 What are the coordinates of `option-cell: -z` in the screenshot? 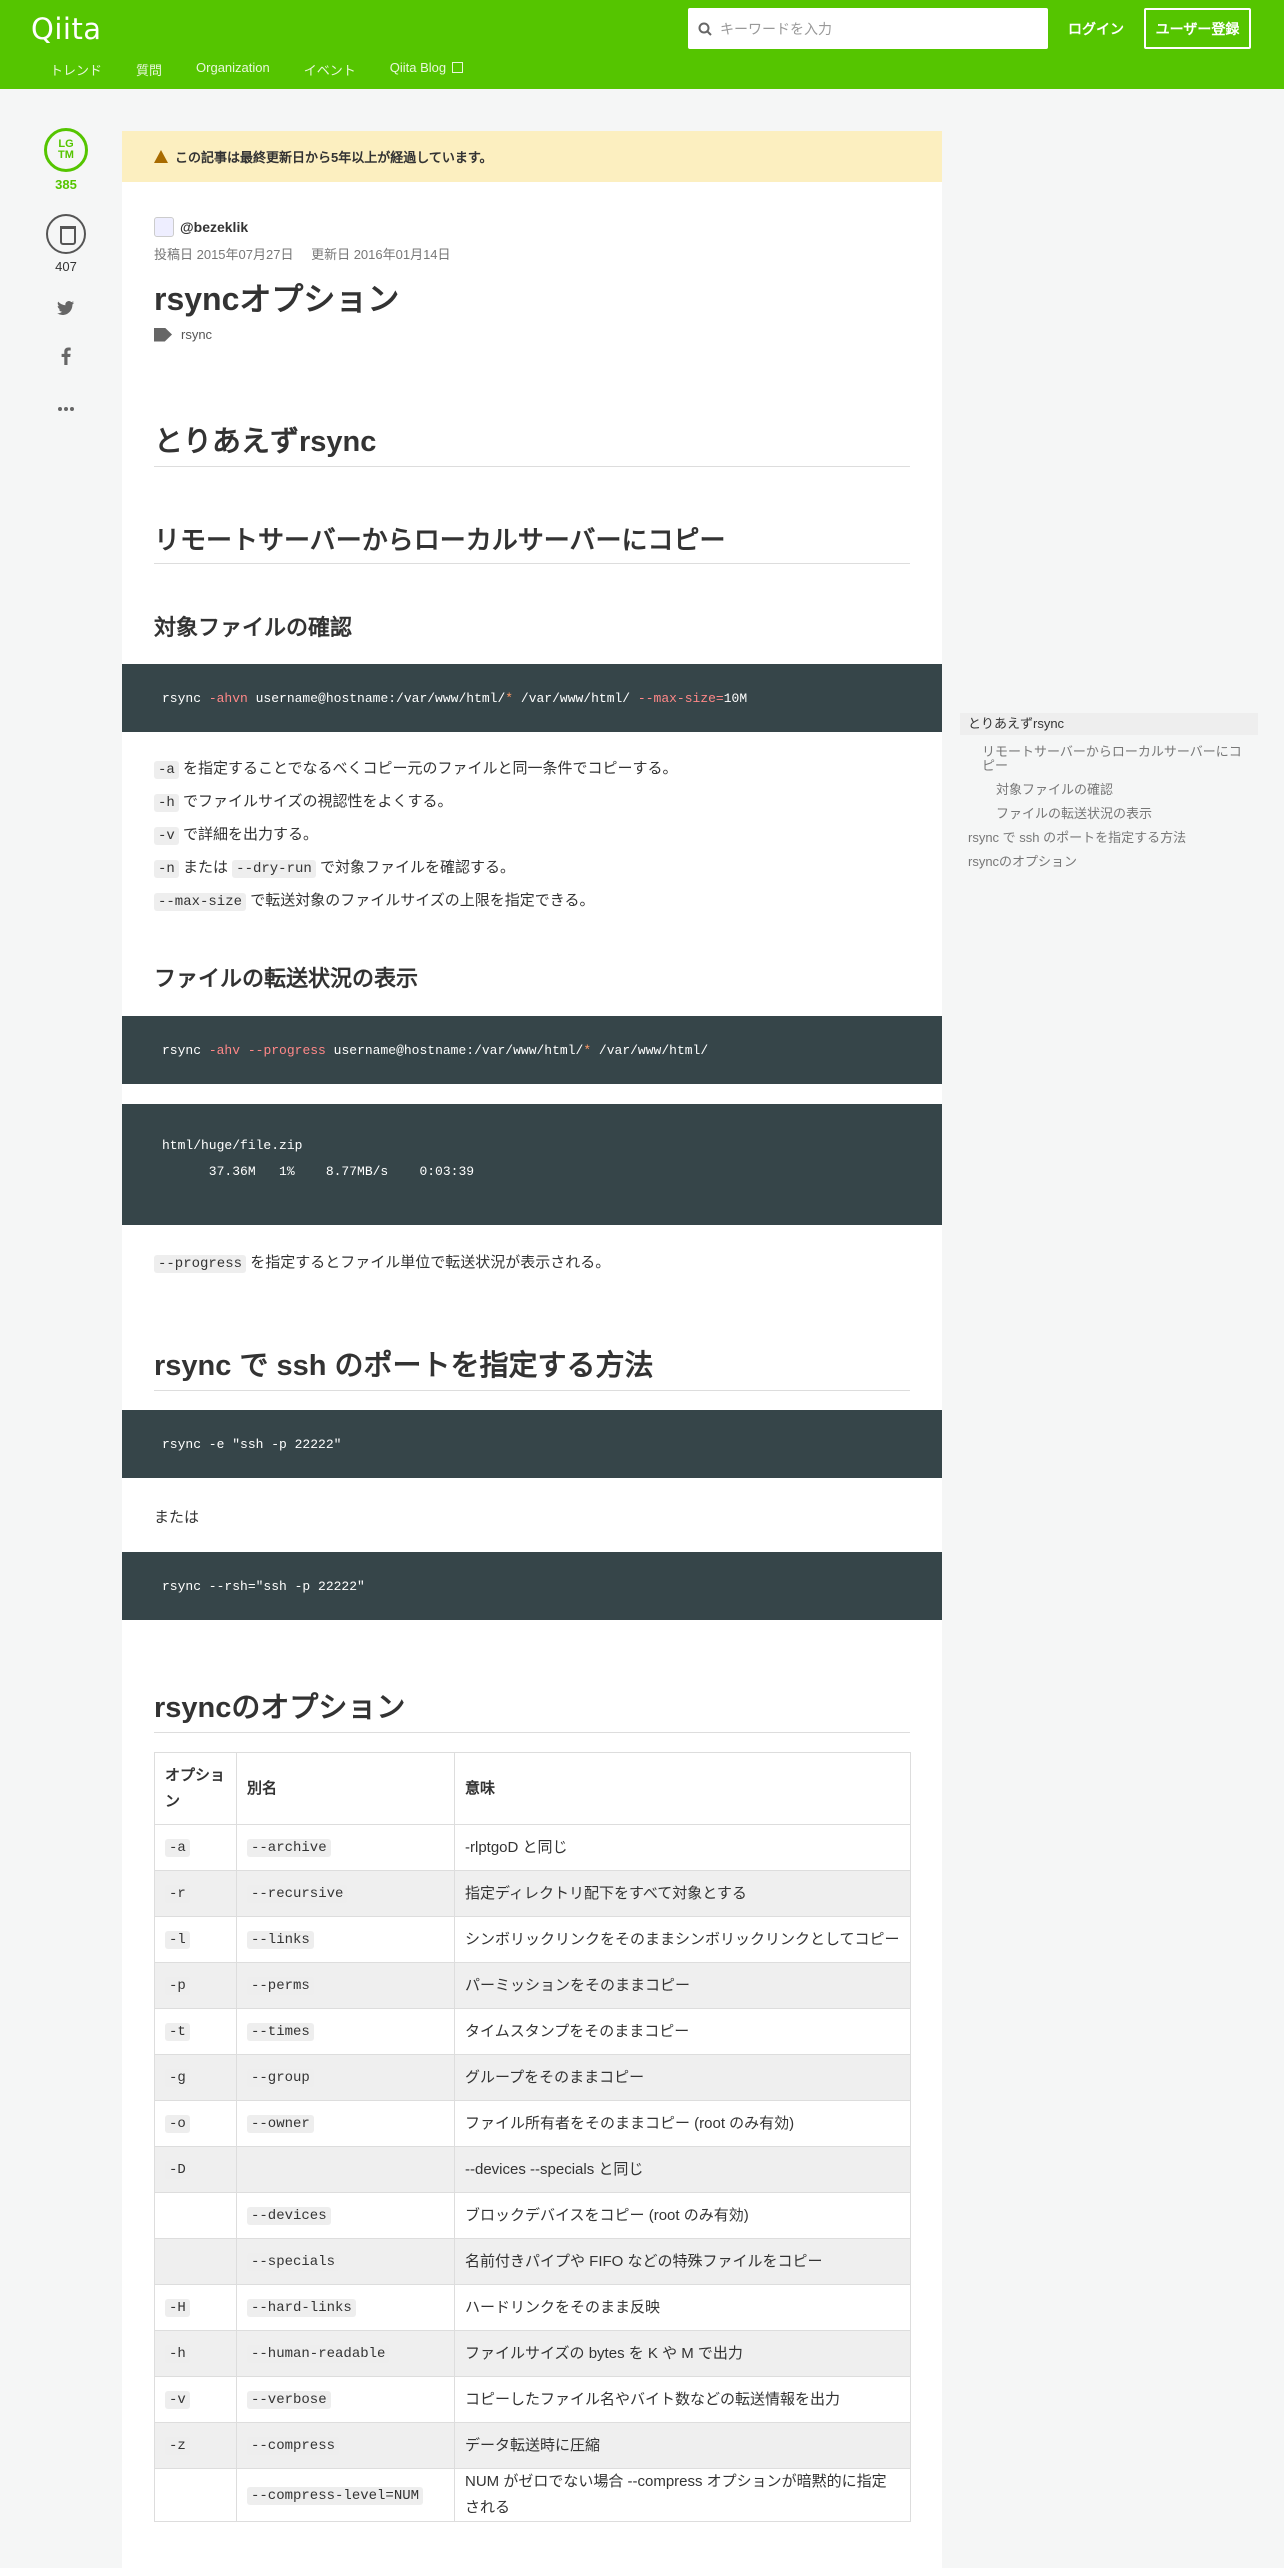 It's located at (195, 2445).